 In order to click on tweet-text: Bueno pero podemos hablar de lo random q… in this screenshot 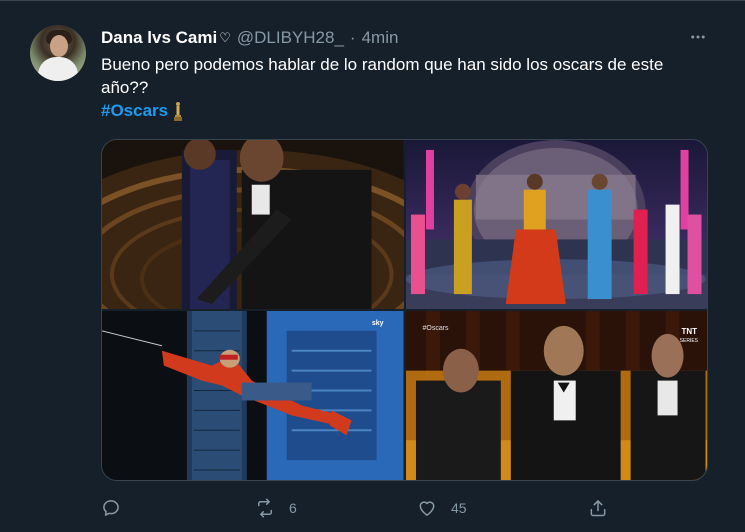, I will do `click(401, 87)`.